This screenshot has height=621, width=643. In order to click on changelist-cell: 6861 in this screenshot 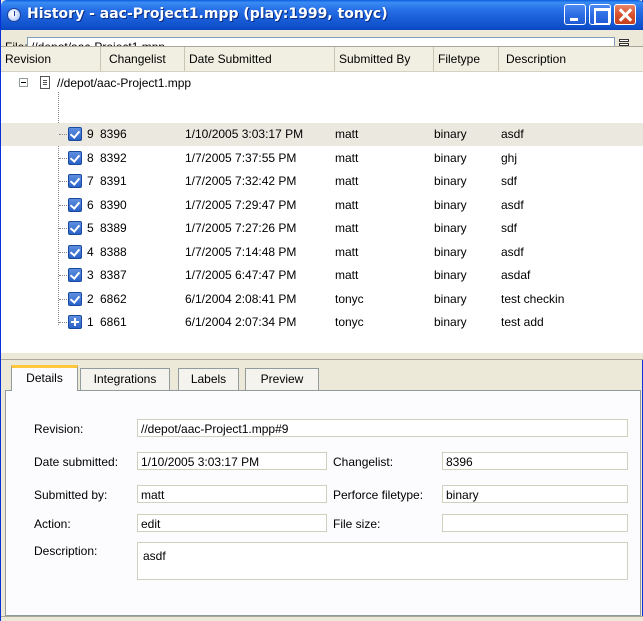, I will do `click(113, 322)`.